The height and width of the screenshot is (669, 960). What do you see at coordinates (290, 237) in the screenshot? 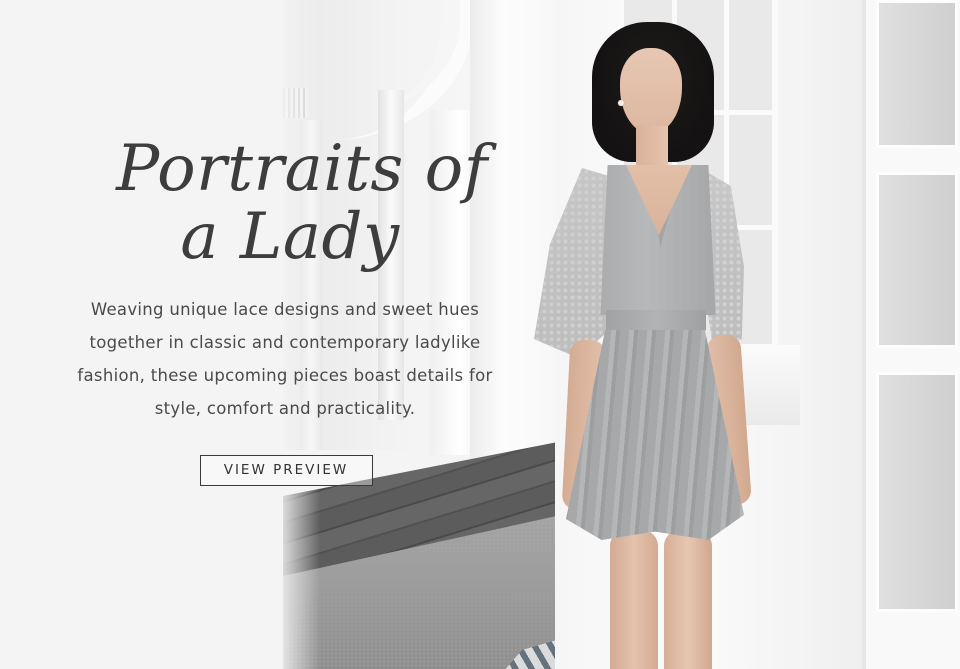
I see `headline-line-2: a Lady` at bounding box center [290, 237].